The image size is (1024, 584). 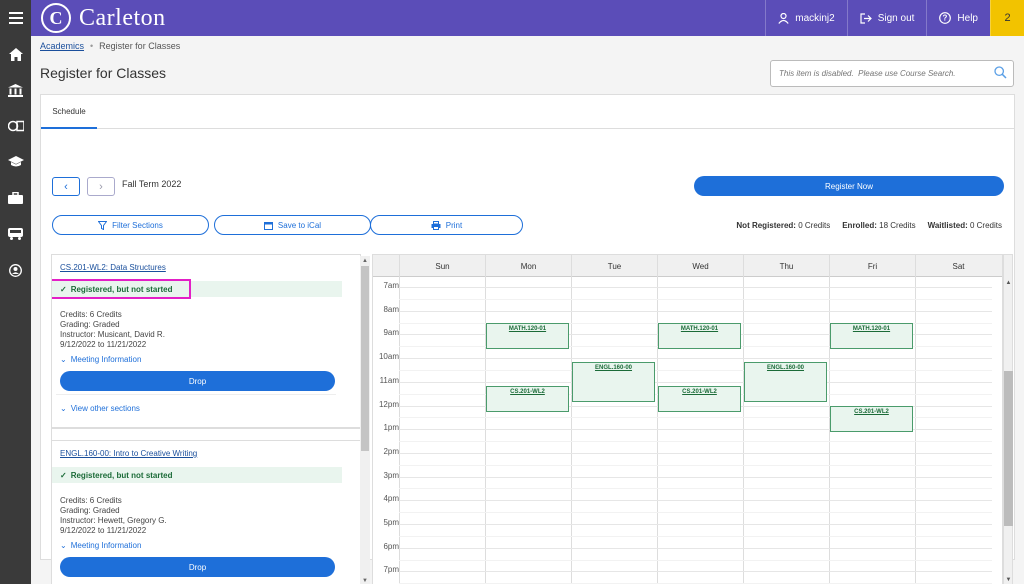 What do you see at coordinates (958, 266) in the screenshot?
I see `day-header-sat: Sat` at bounding box center [958, 266].